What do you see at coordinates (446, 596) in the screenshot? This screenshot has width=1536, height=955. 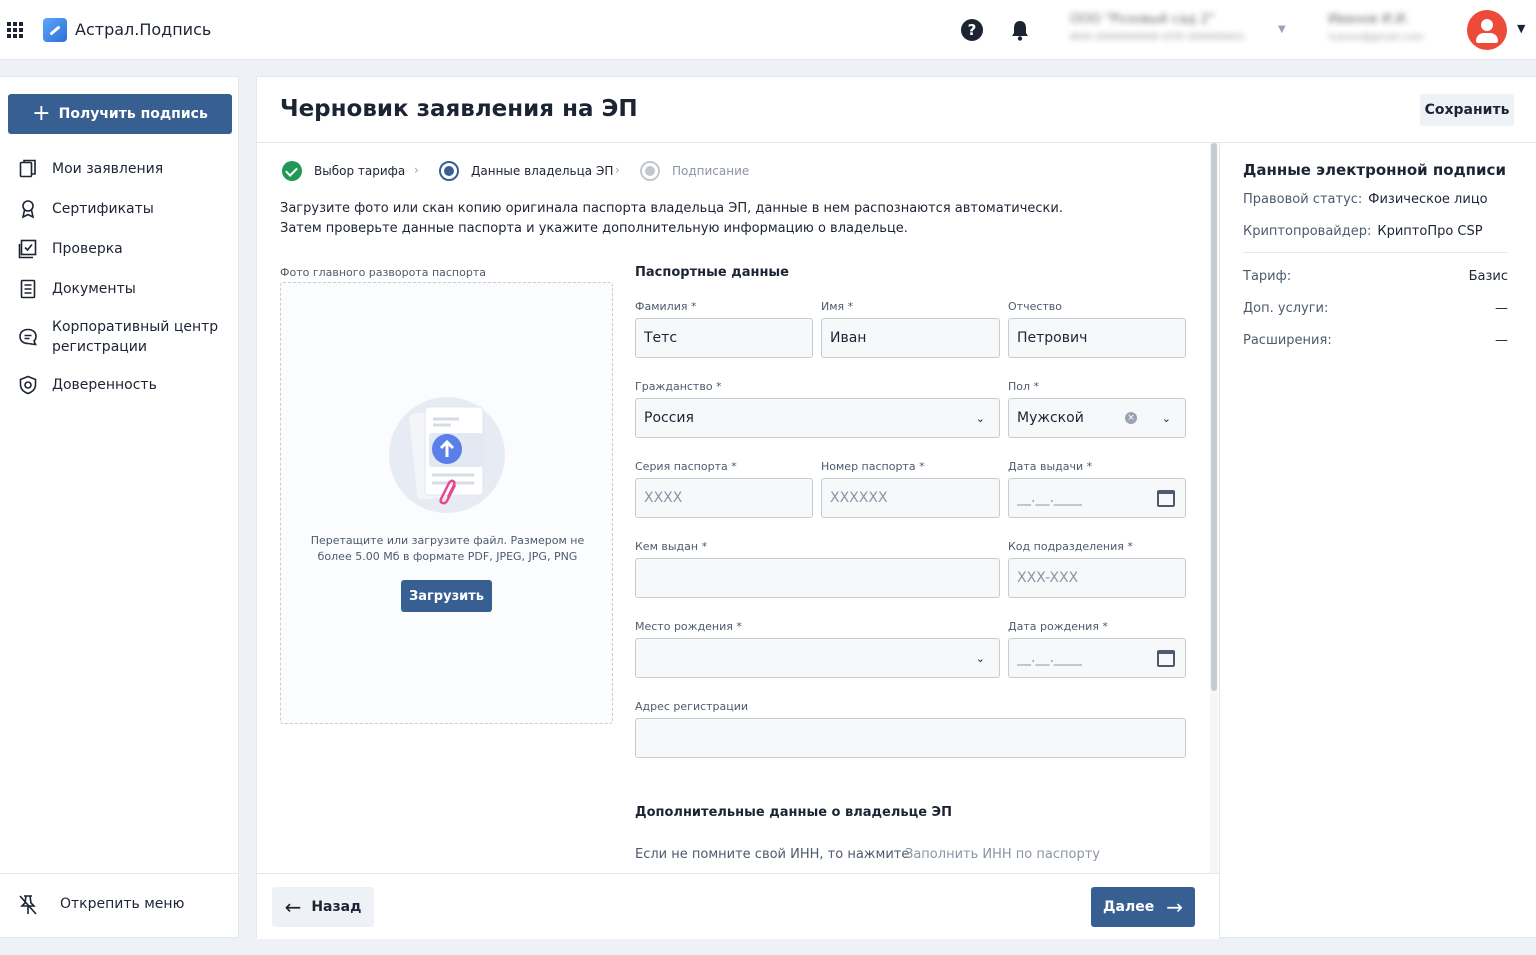 I see `upload-button: Загрузить` at bounding box center [446, 596].